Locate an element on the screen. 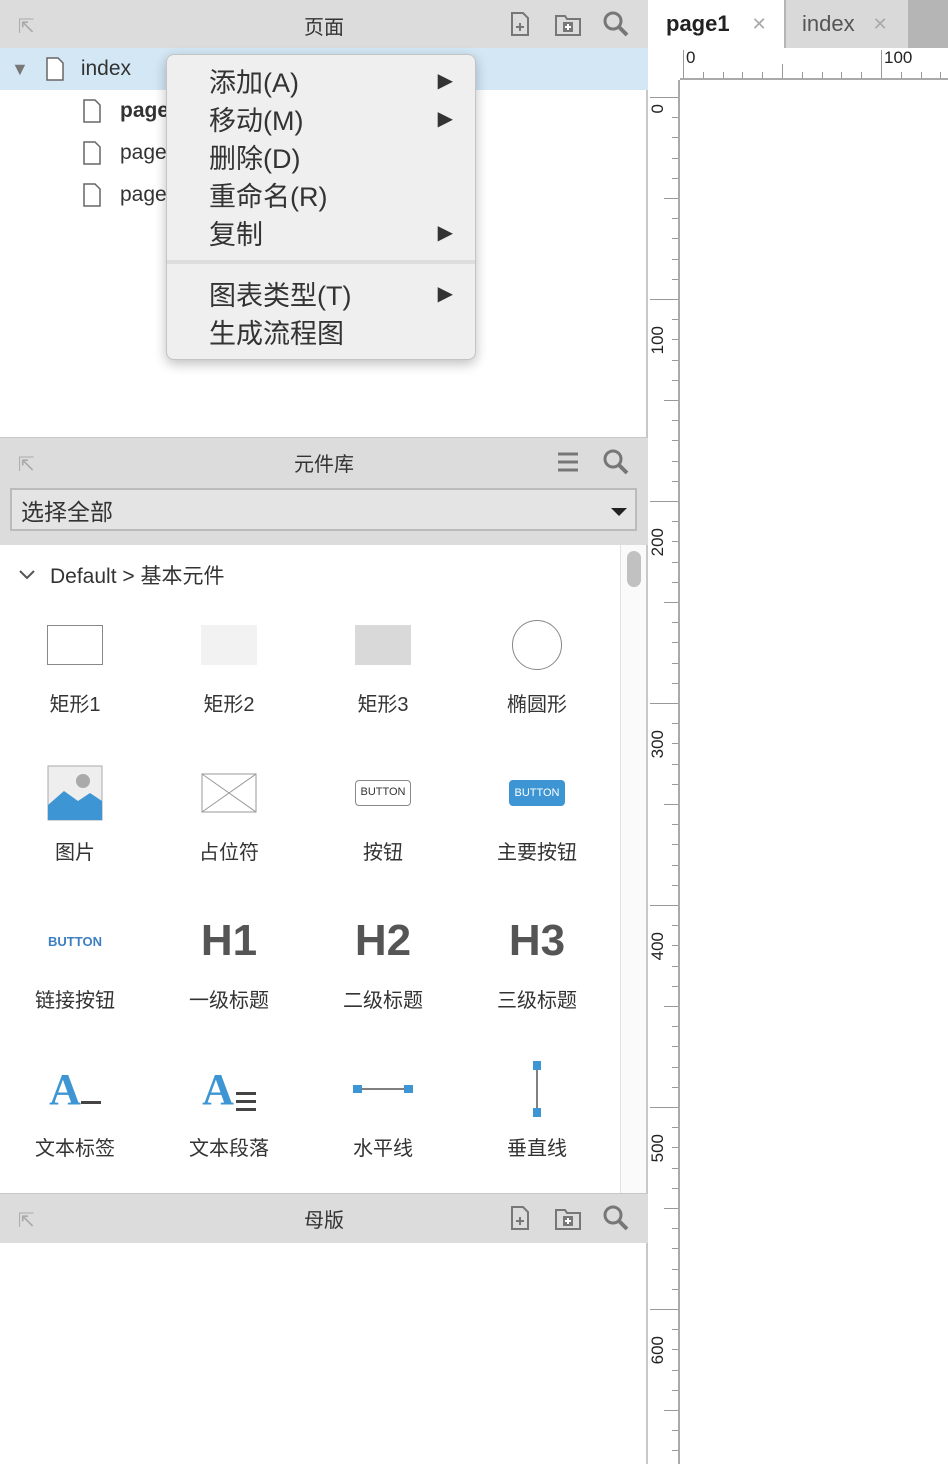 Image resolution: width=948 pixels, height=1464 pixels. scrollbar-thumb is located at coordinates (634, 569).